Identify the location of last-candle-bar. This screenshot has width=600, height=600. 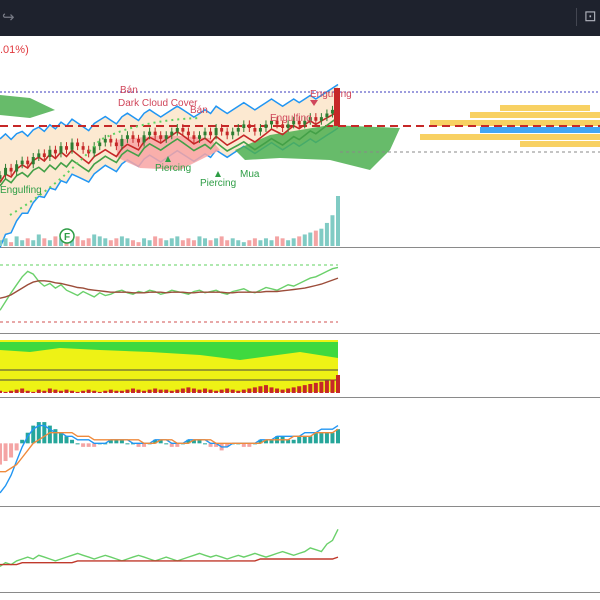
(337, 107).